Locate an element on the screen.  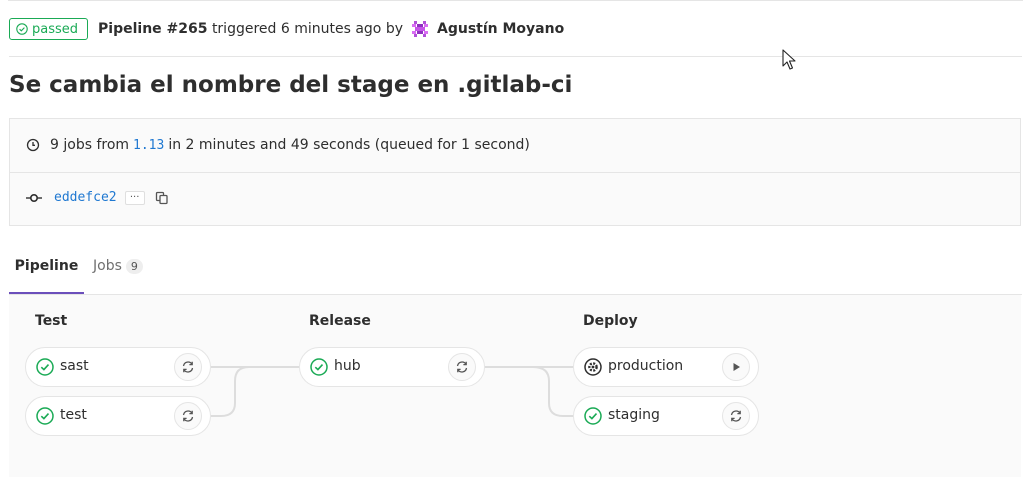
pipeline-tabs: Pipeline Jobs 9 is located at coordinates (515, 270).